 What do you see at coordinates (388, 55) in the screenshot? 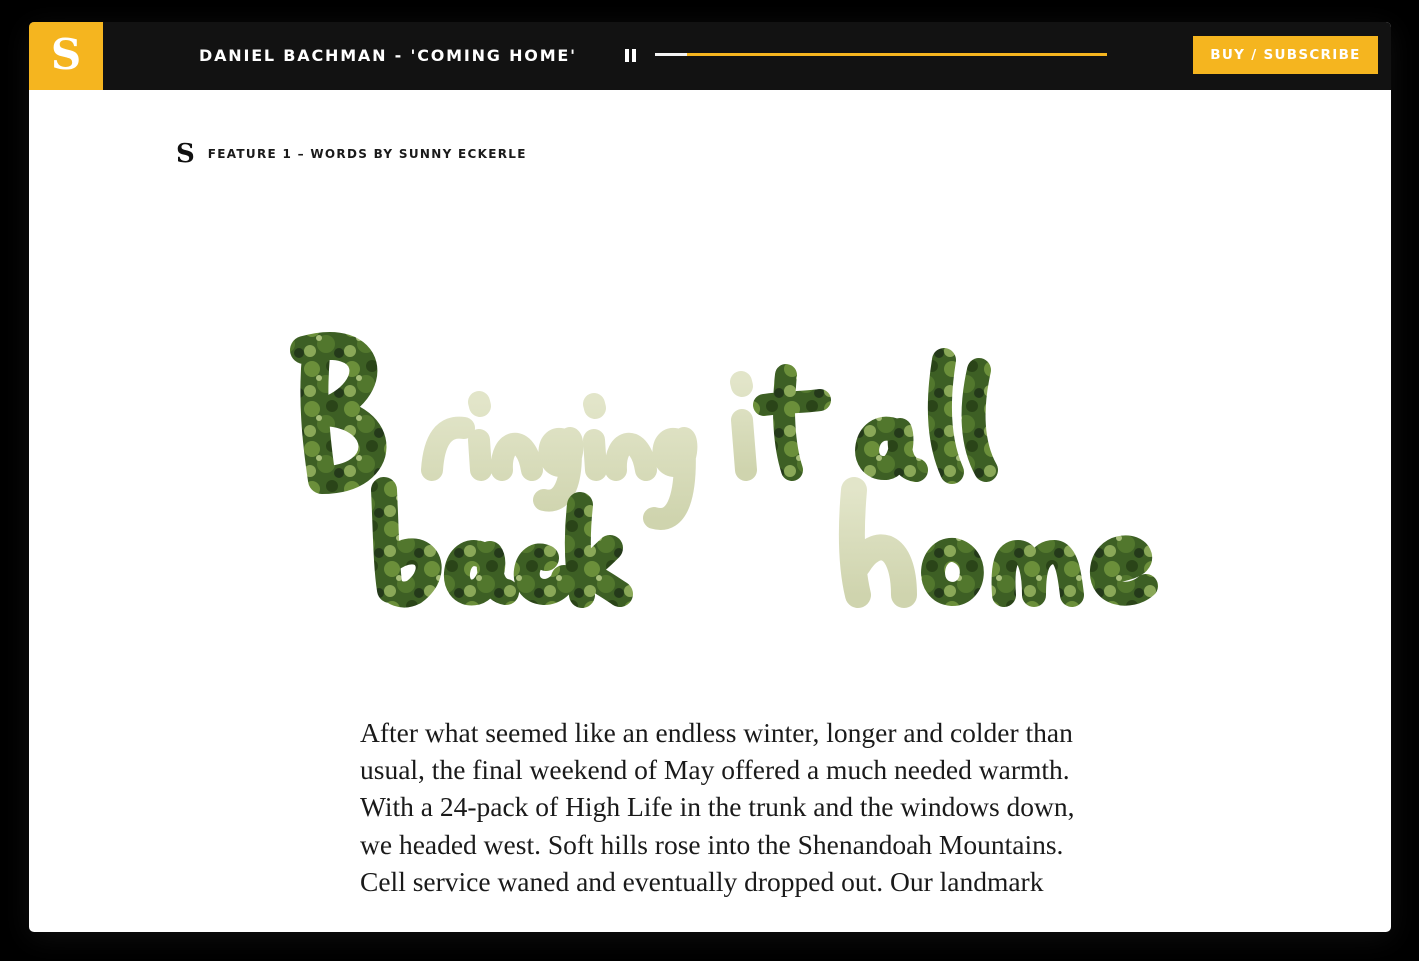
I see `now-playing-title: DANIEL BACHMAN - 'COMING HOME'` at bounding box center [388, 55].